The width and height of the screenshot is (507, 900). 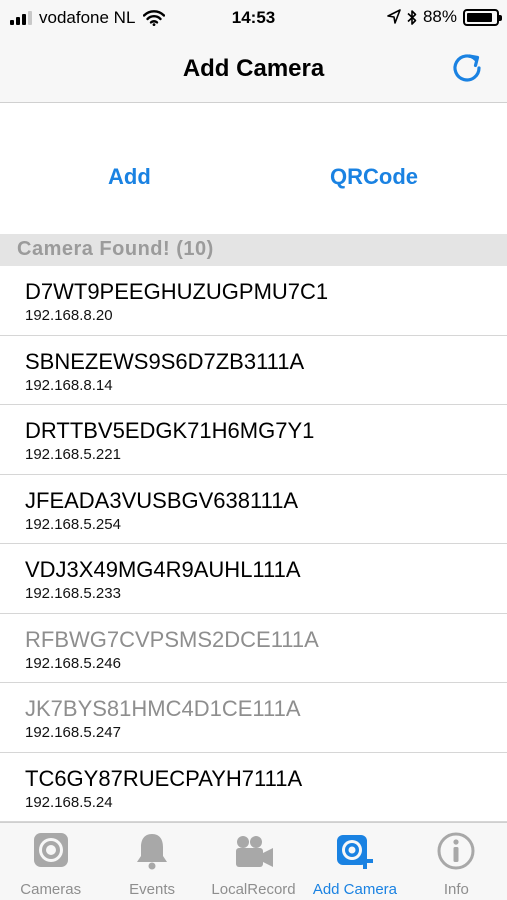 I want to click on device-uid: D7WT9PEEGHUZUGPMU7C1, so click(x=177, y=291).